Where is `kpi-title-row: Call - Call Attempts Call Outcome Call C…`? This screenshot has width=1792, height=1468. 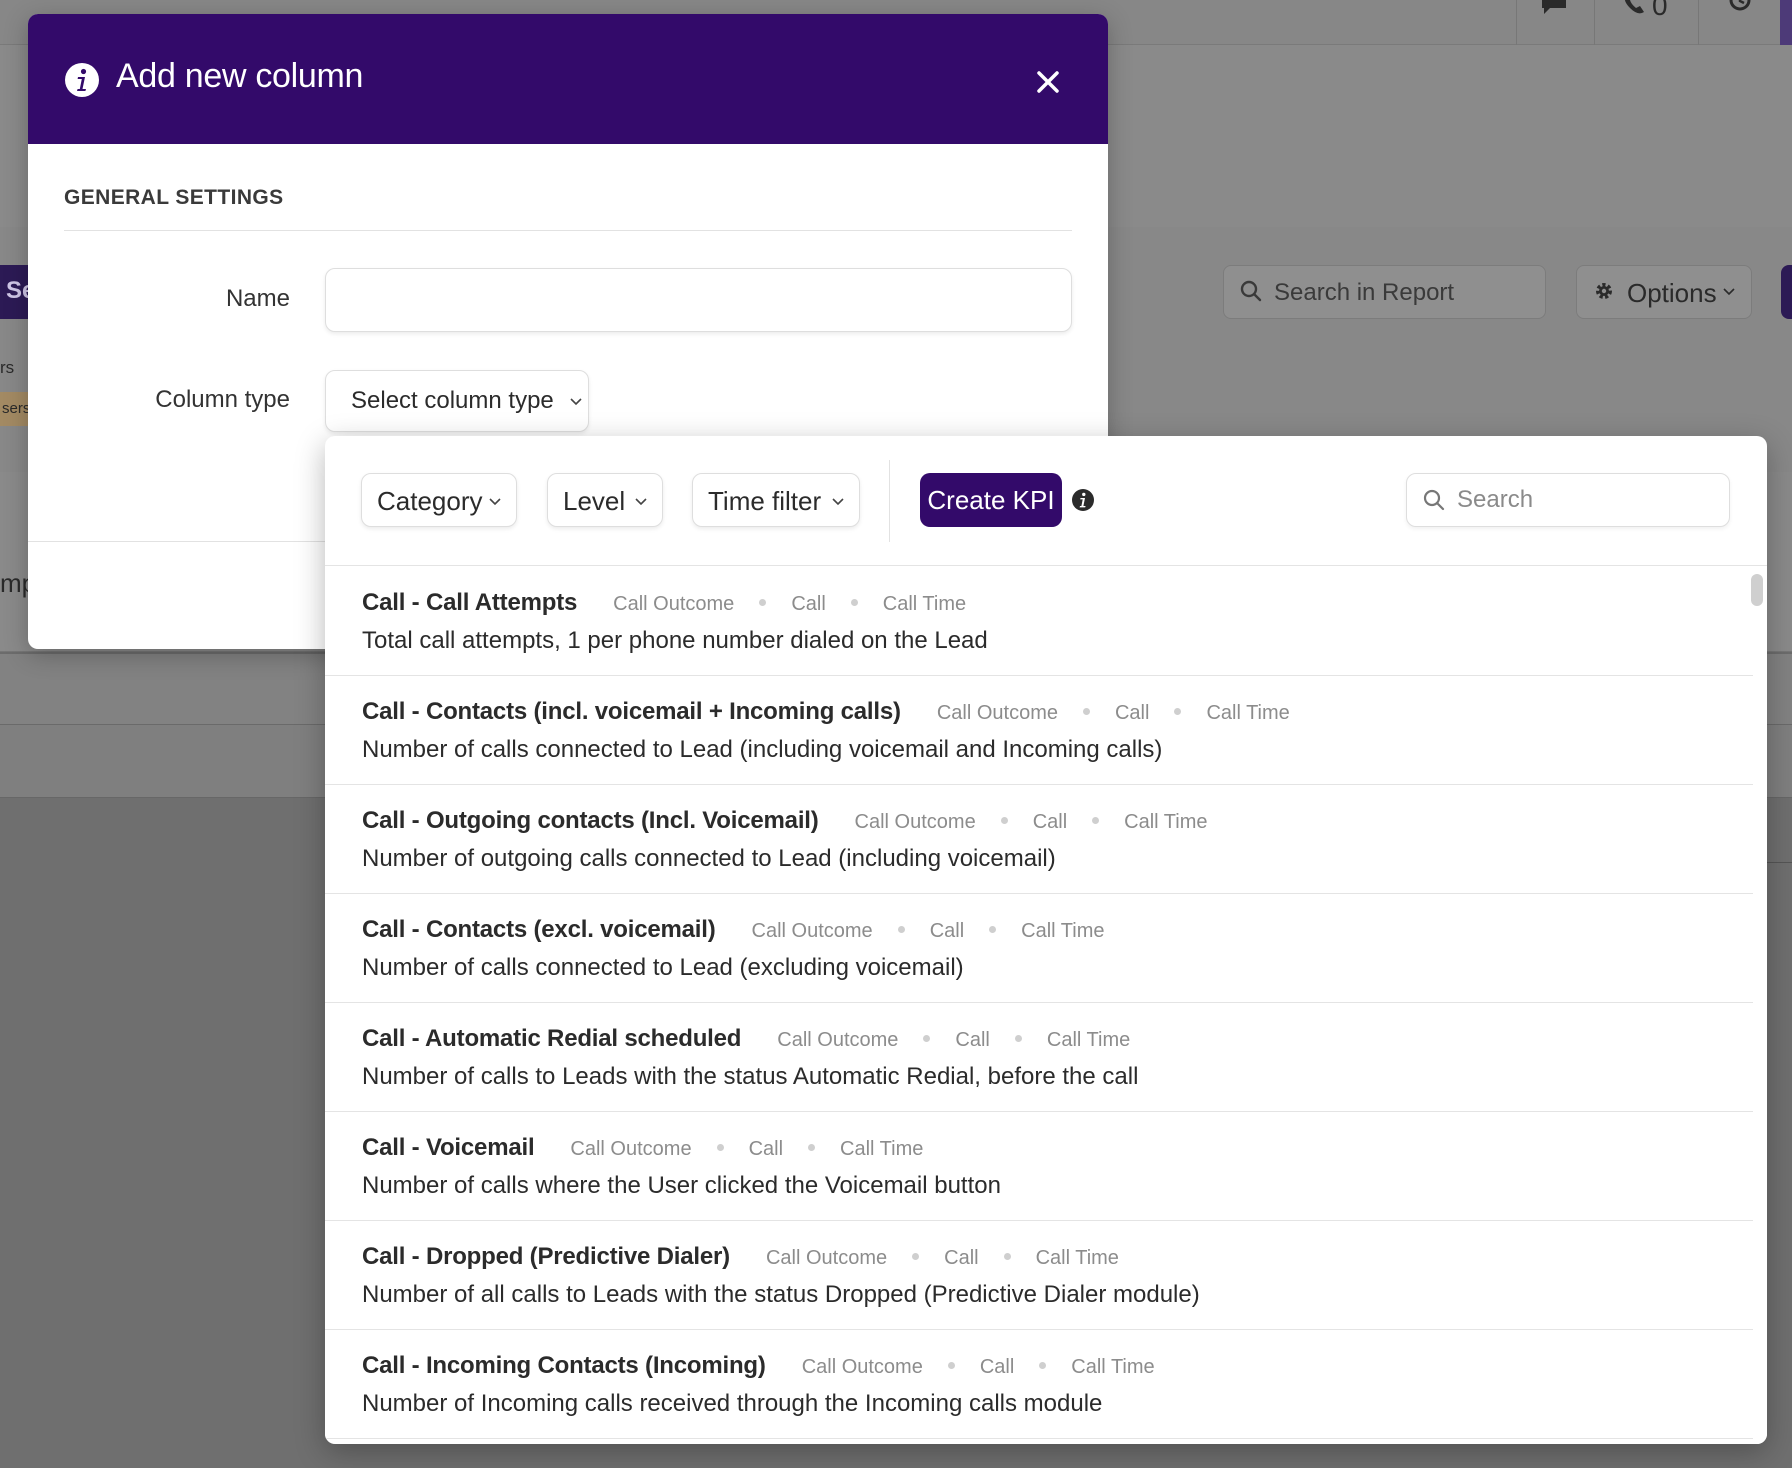 kpi-title-row: Call - Call Attempts Call Outcome Call C… is located at coordinates (1057, 603).